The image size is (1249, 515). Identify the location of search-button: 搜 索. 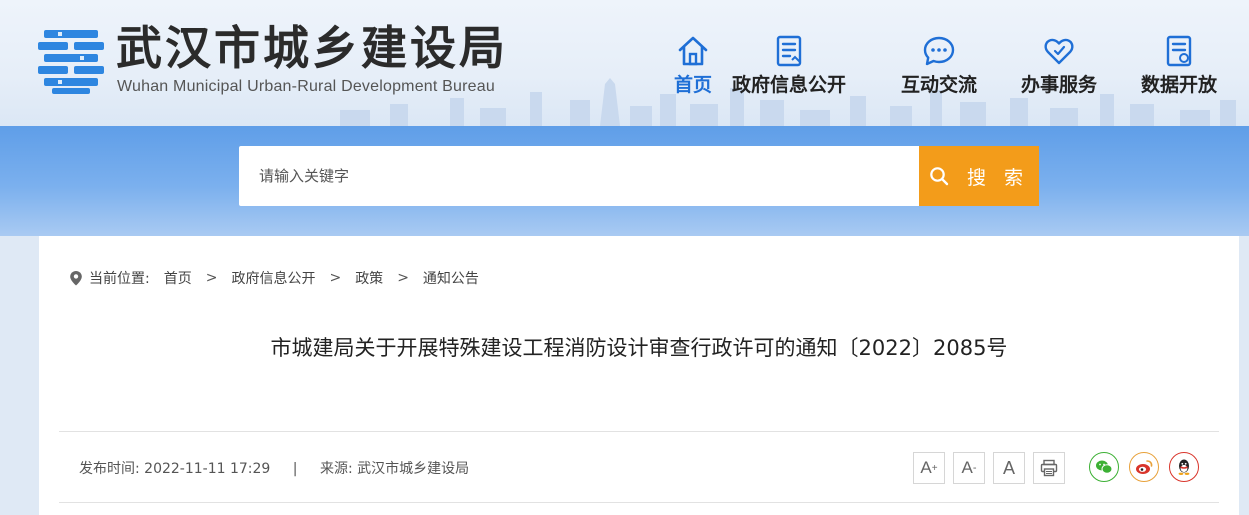
(979, 176).